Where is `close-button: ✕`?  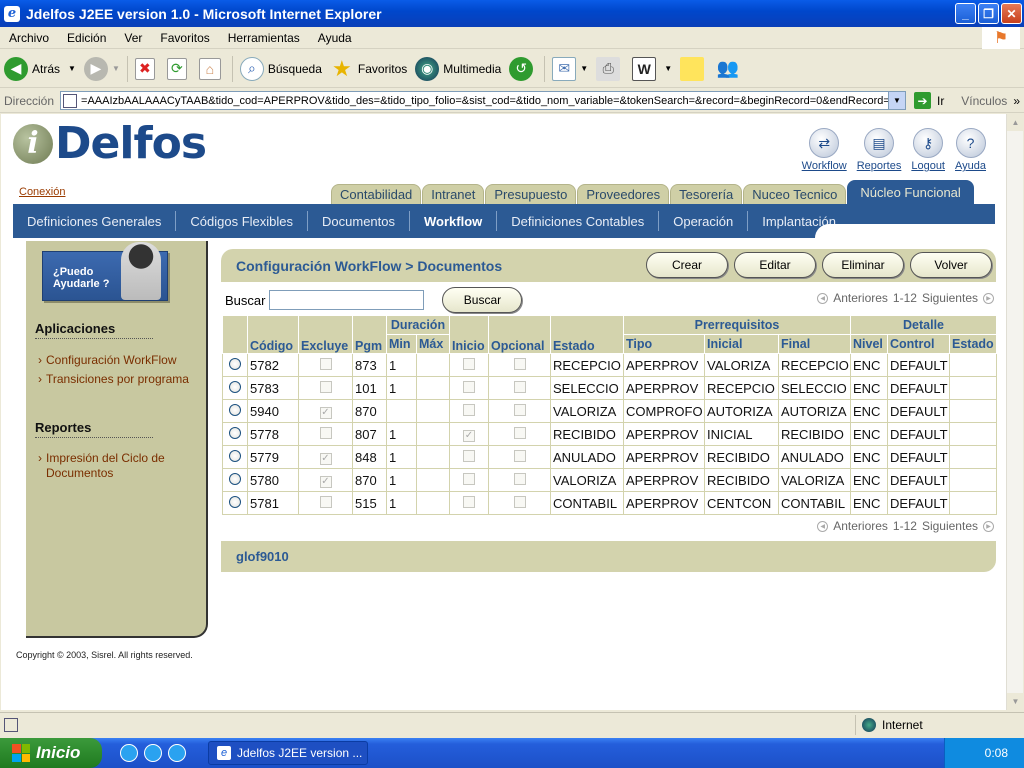 close-button: ✕ is located at coordinates (1011, 13).